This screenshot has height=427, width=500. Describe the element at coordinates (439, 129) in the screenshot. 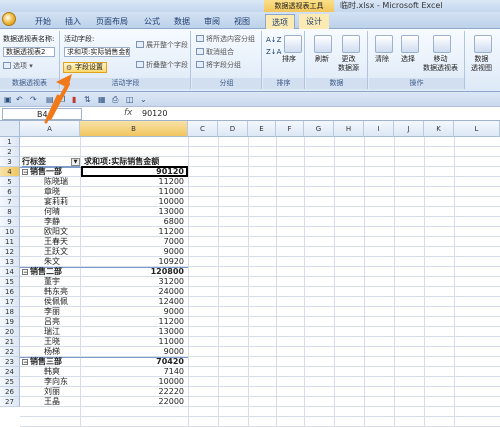

I see `column-header-K: K` at that location.